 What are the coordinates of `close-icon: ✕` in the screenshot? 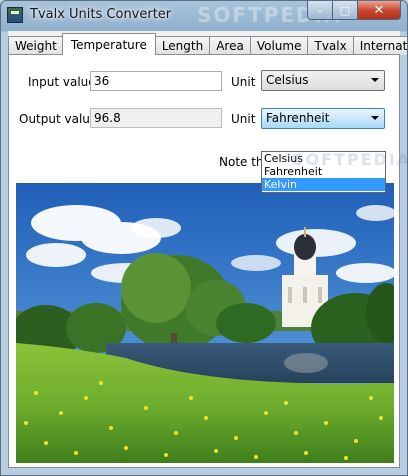 It's located at (379, 10).